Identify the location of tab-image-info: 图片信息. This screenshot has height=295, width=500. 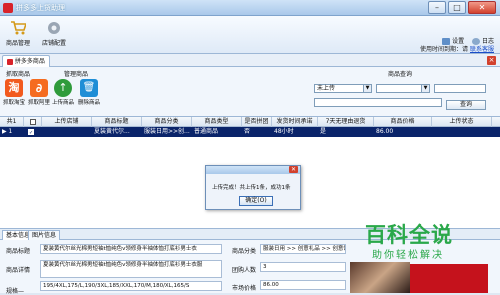
(44, 235).